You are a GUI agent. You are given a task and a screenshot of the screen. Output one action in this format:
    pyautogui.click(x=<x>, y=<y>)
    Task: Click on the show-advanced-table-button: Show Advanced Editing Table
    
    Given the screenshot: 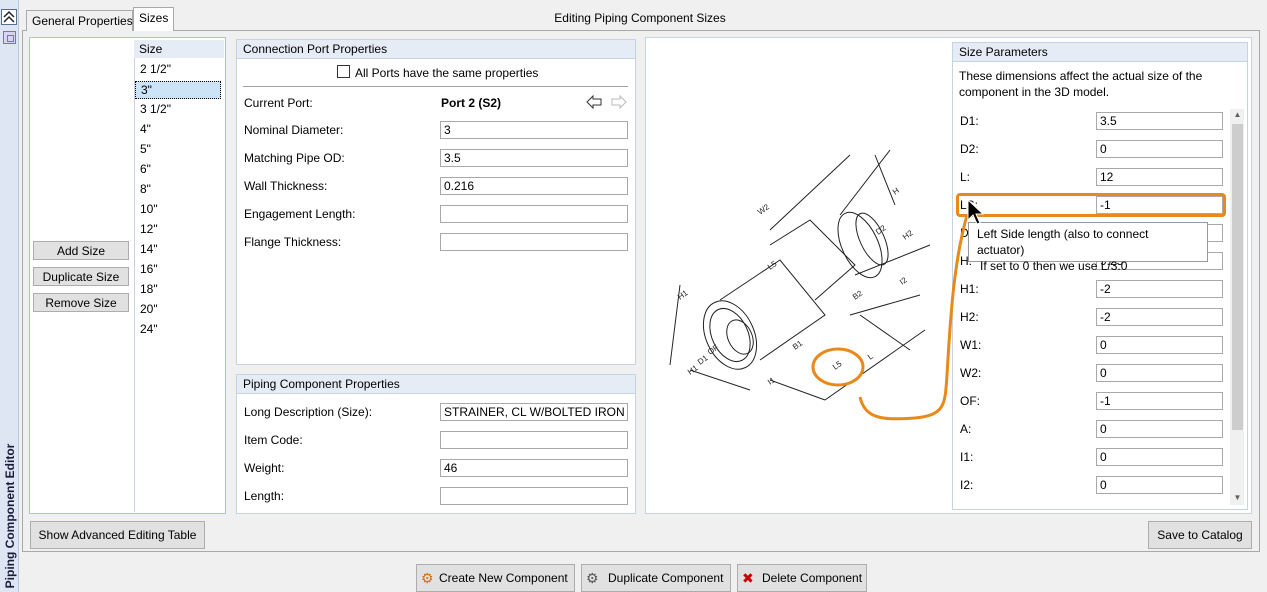 What is the action you would take?
    pyautogui.click(x=117, y=535)
    